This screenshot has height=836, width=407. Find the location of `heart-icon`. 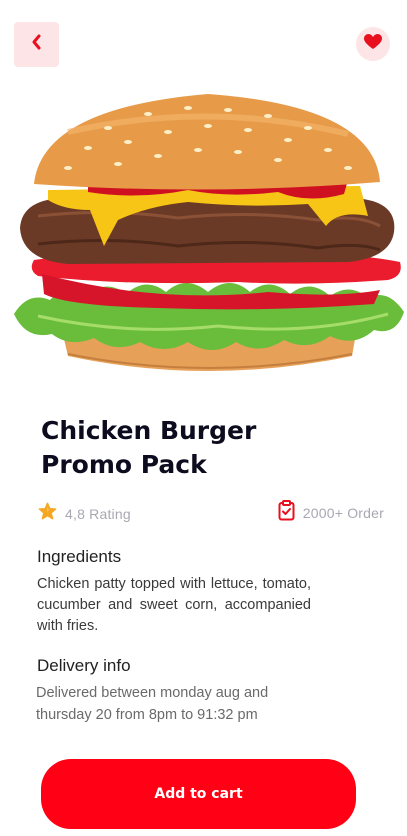

heart-icon is located at coordinates (373, 44).